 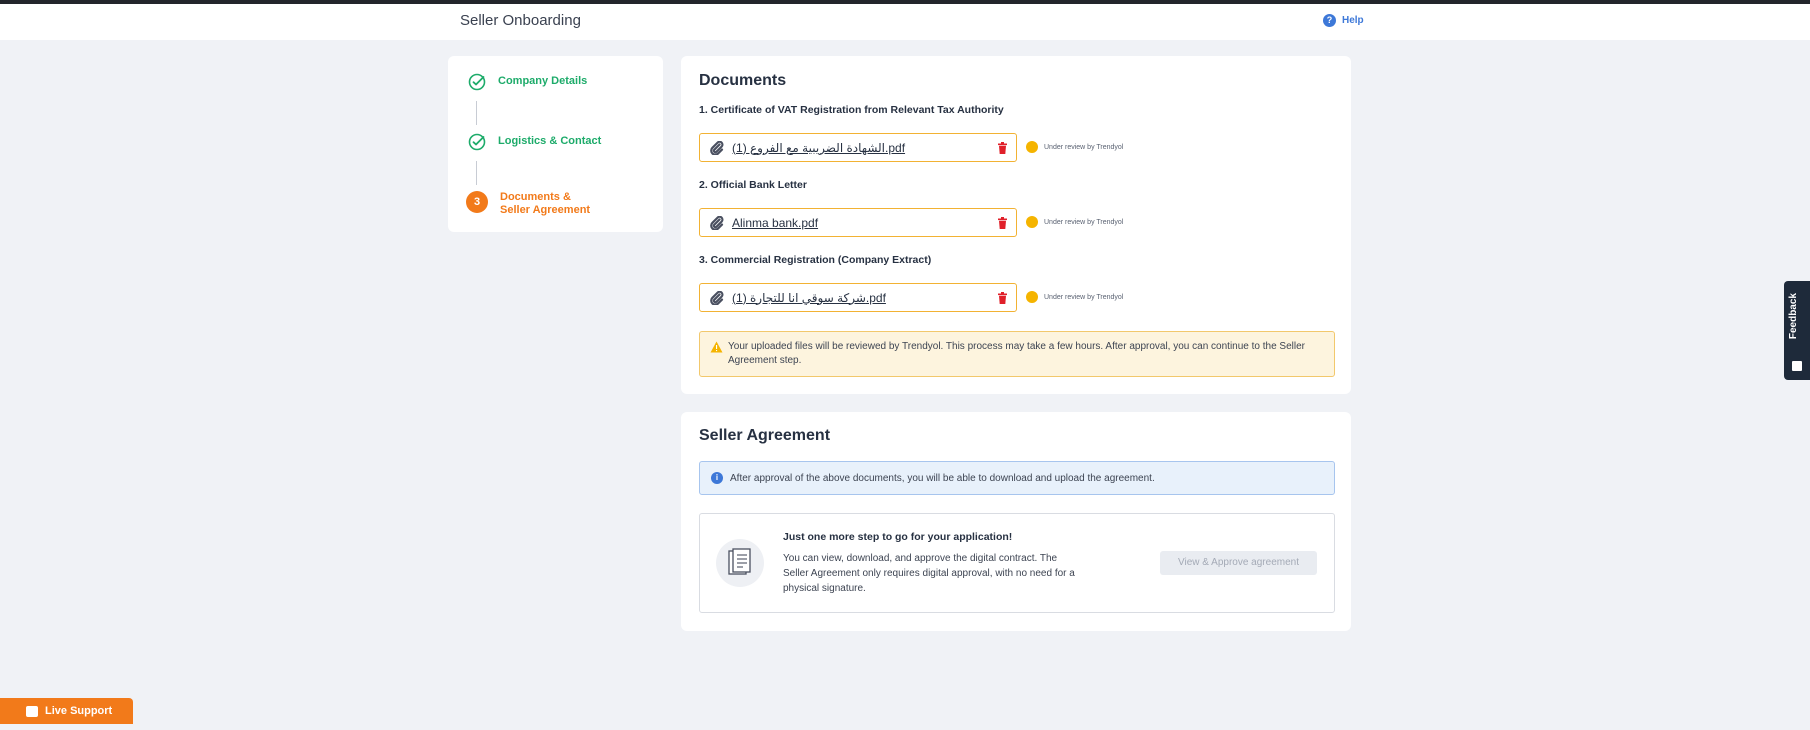 I want to click on agreement-title: Seller Agreement, so click(x=765, y=435).